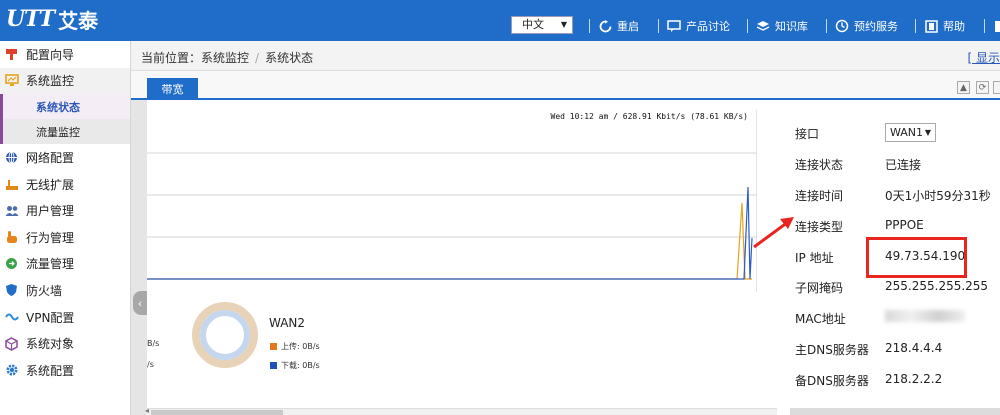  I want to click on nav-help: 帮助, so click(940, 26).